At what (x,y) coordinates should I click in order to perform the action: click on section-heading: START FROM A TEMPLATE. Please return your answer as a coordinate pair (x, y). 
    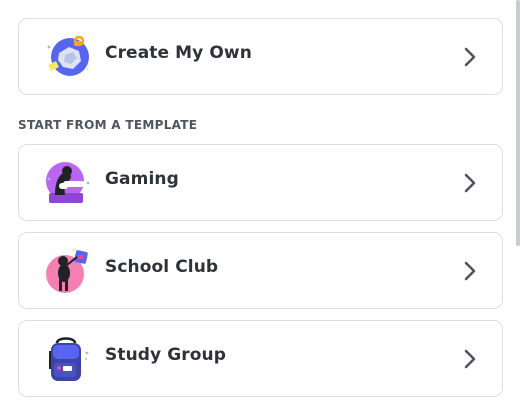
    Looking at the image, I should click on (108, 125).